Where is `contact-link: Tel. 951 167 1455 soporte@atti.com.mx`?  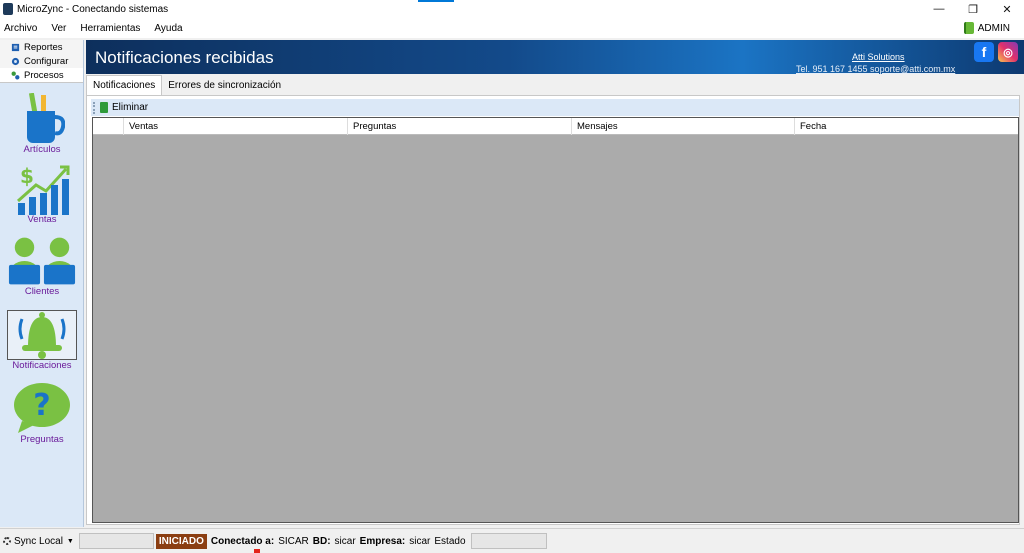 contact-link: Tel. 951 167 1455 soporte@atti.com.mx is located at coordinates (875, 69).